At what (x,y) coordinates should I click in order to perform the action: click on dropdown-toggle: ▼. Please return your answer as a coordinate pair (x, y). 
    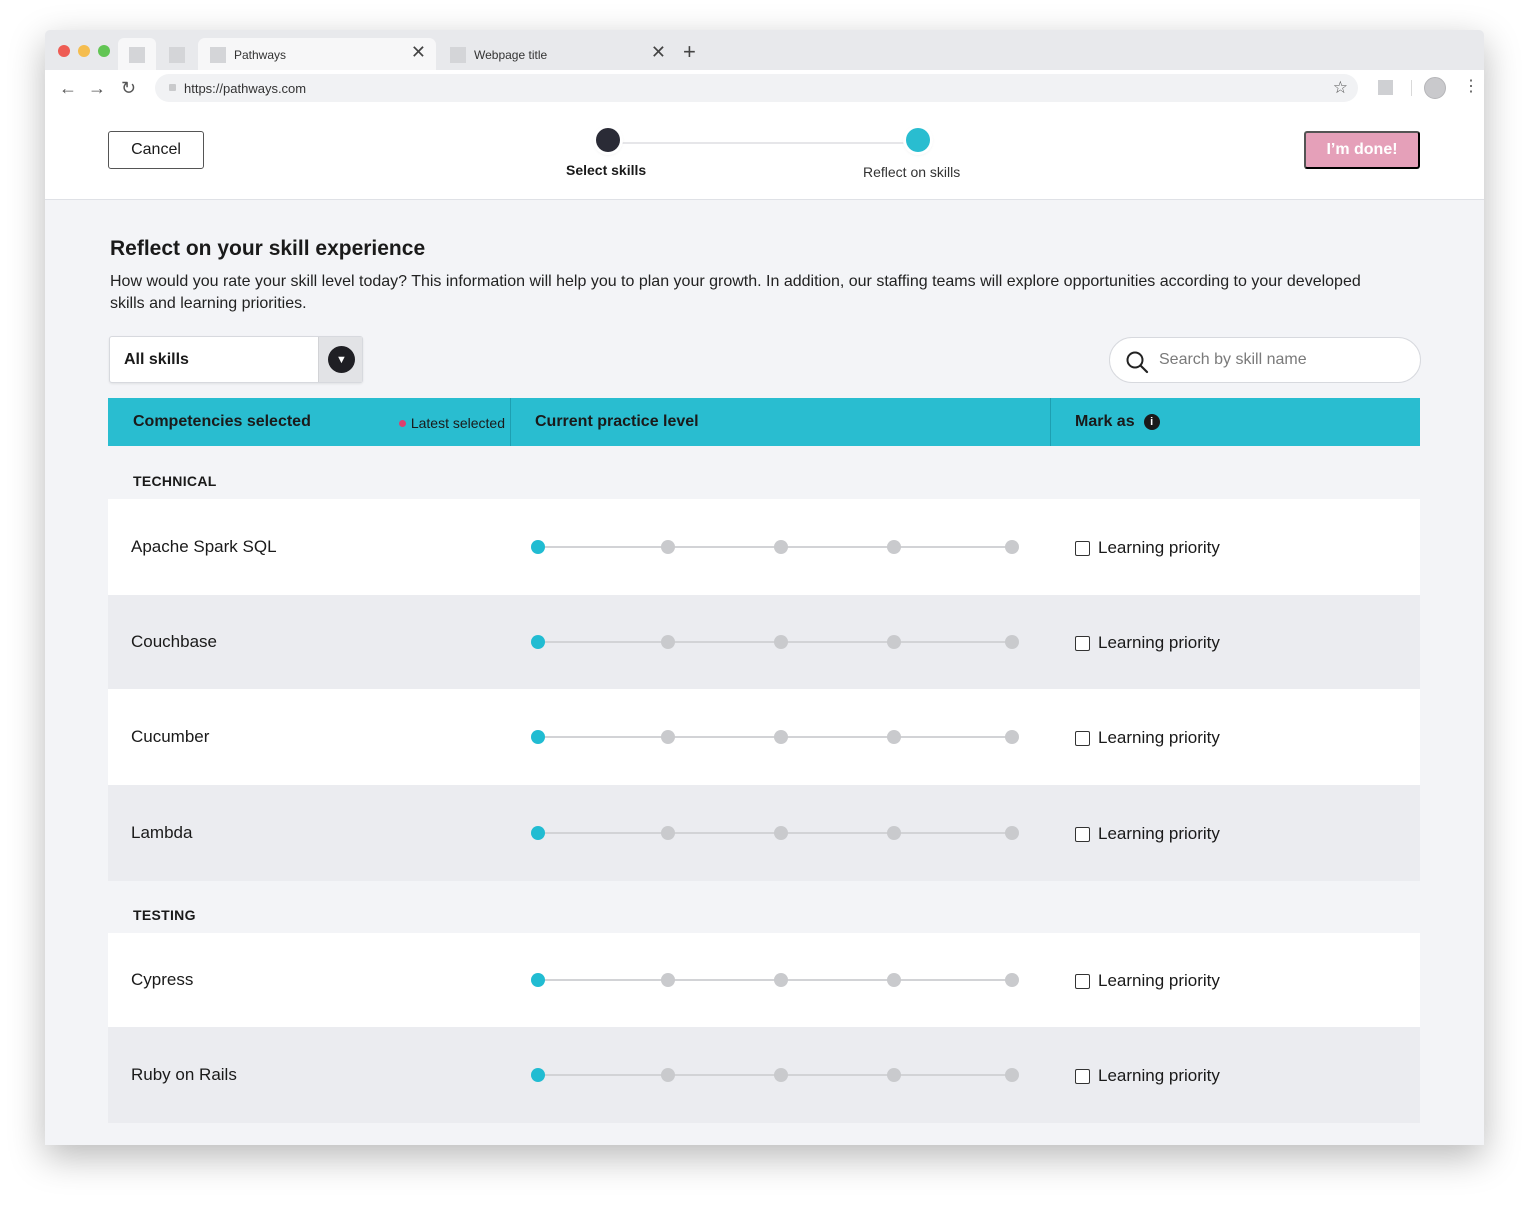
    Looking at the image, I should click on (340, 359).